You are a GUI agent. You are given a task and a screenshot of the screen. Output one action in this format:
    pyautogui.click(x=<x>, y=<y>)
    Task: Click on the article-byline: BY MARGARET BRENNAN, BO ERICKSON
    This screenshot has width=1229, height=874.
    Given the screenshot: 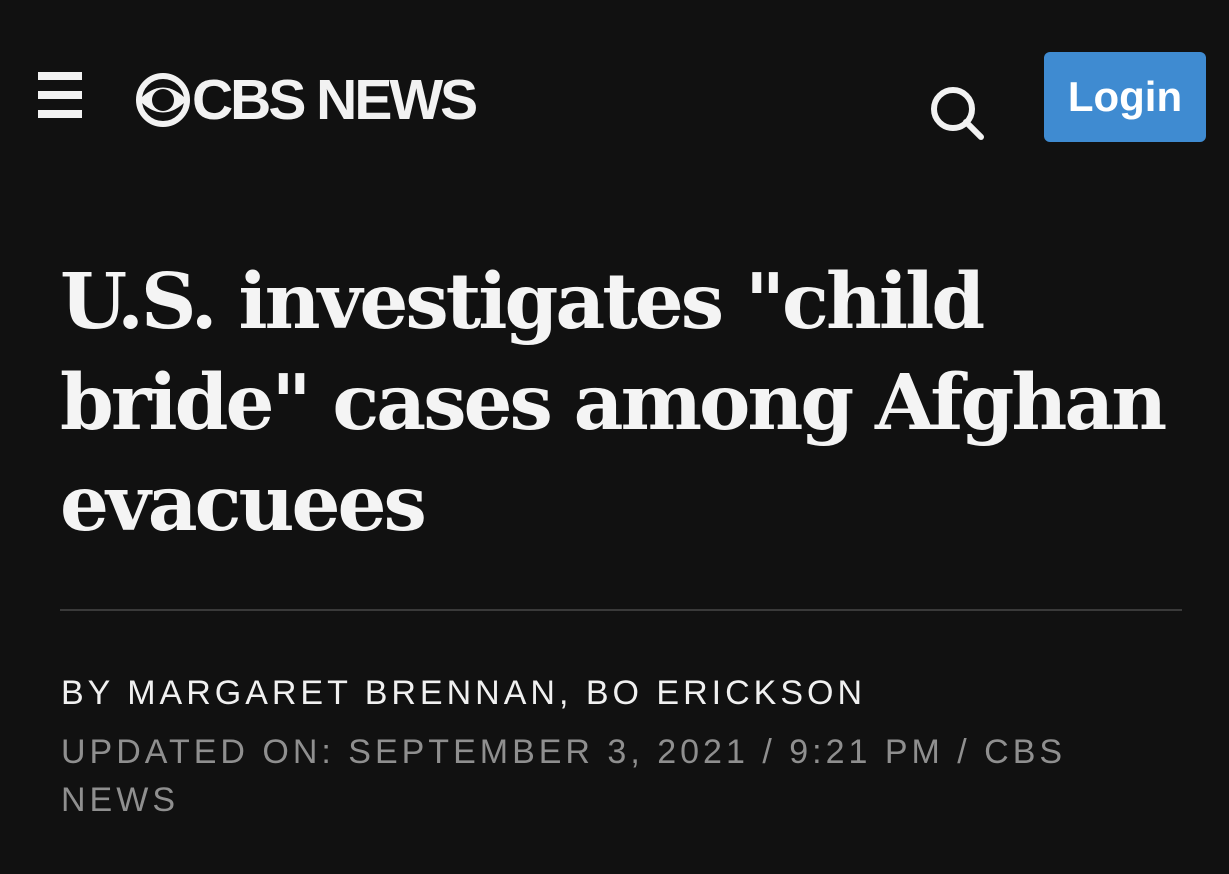 What is the action you would take?
    pyautogui.click(x=463, y=693)
    